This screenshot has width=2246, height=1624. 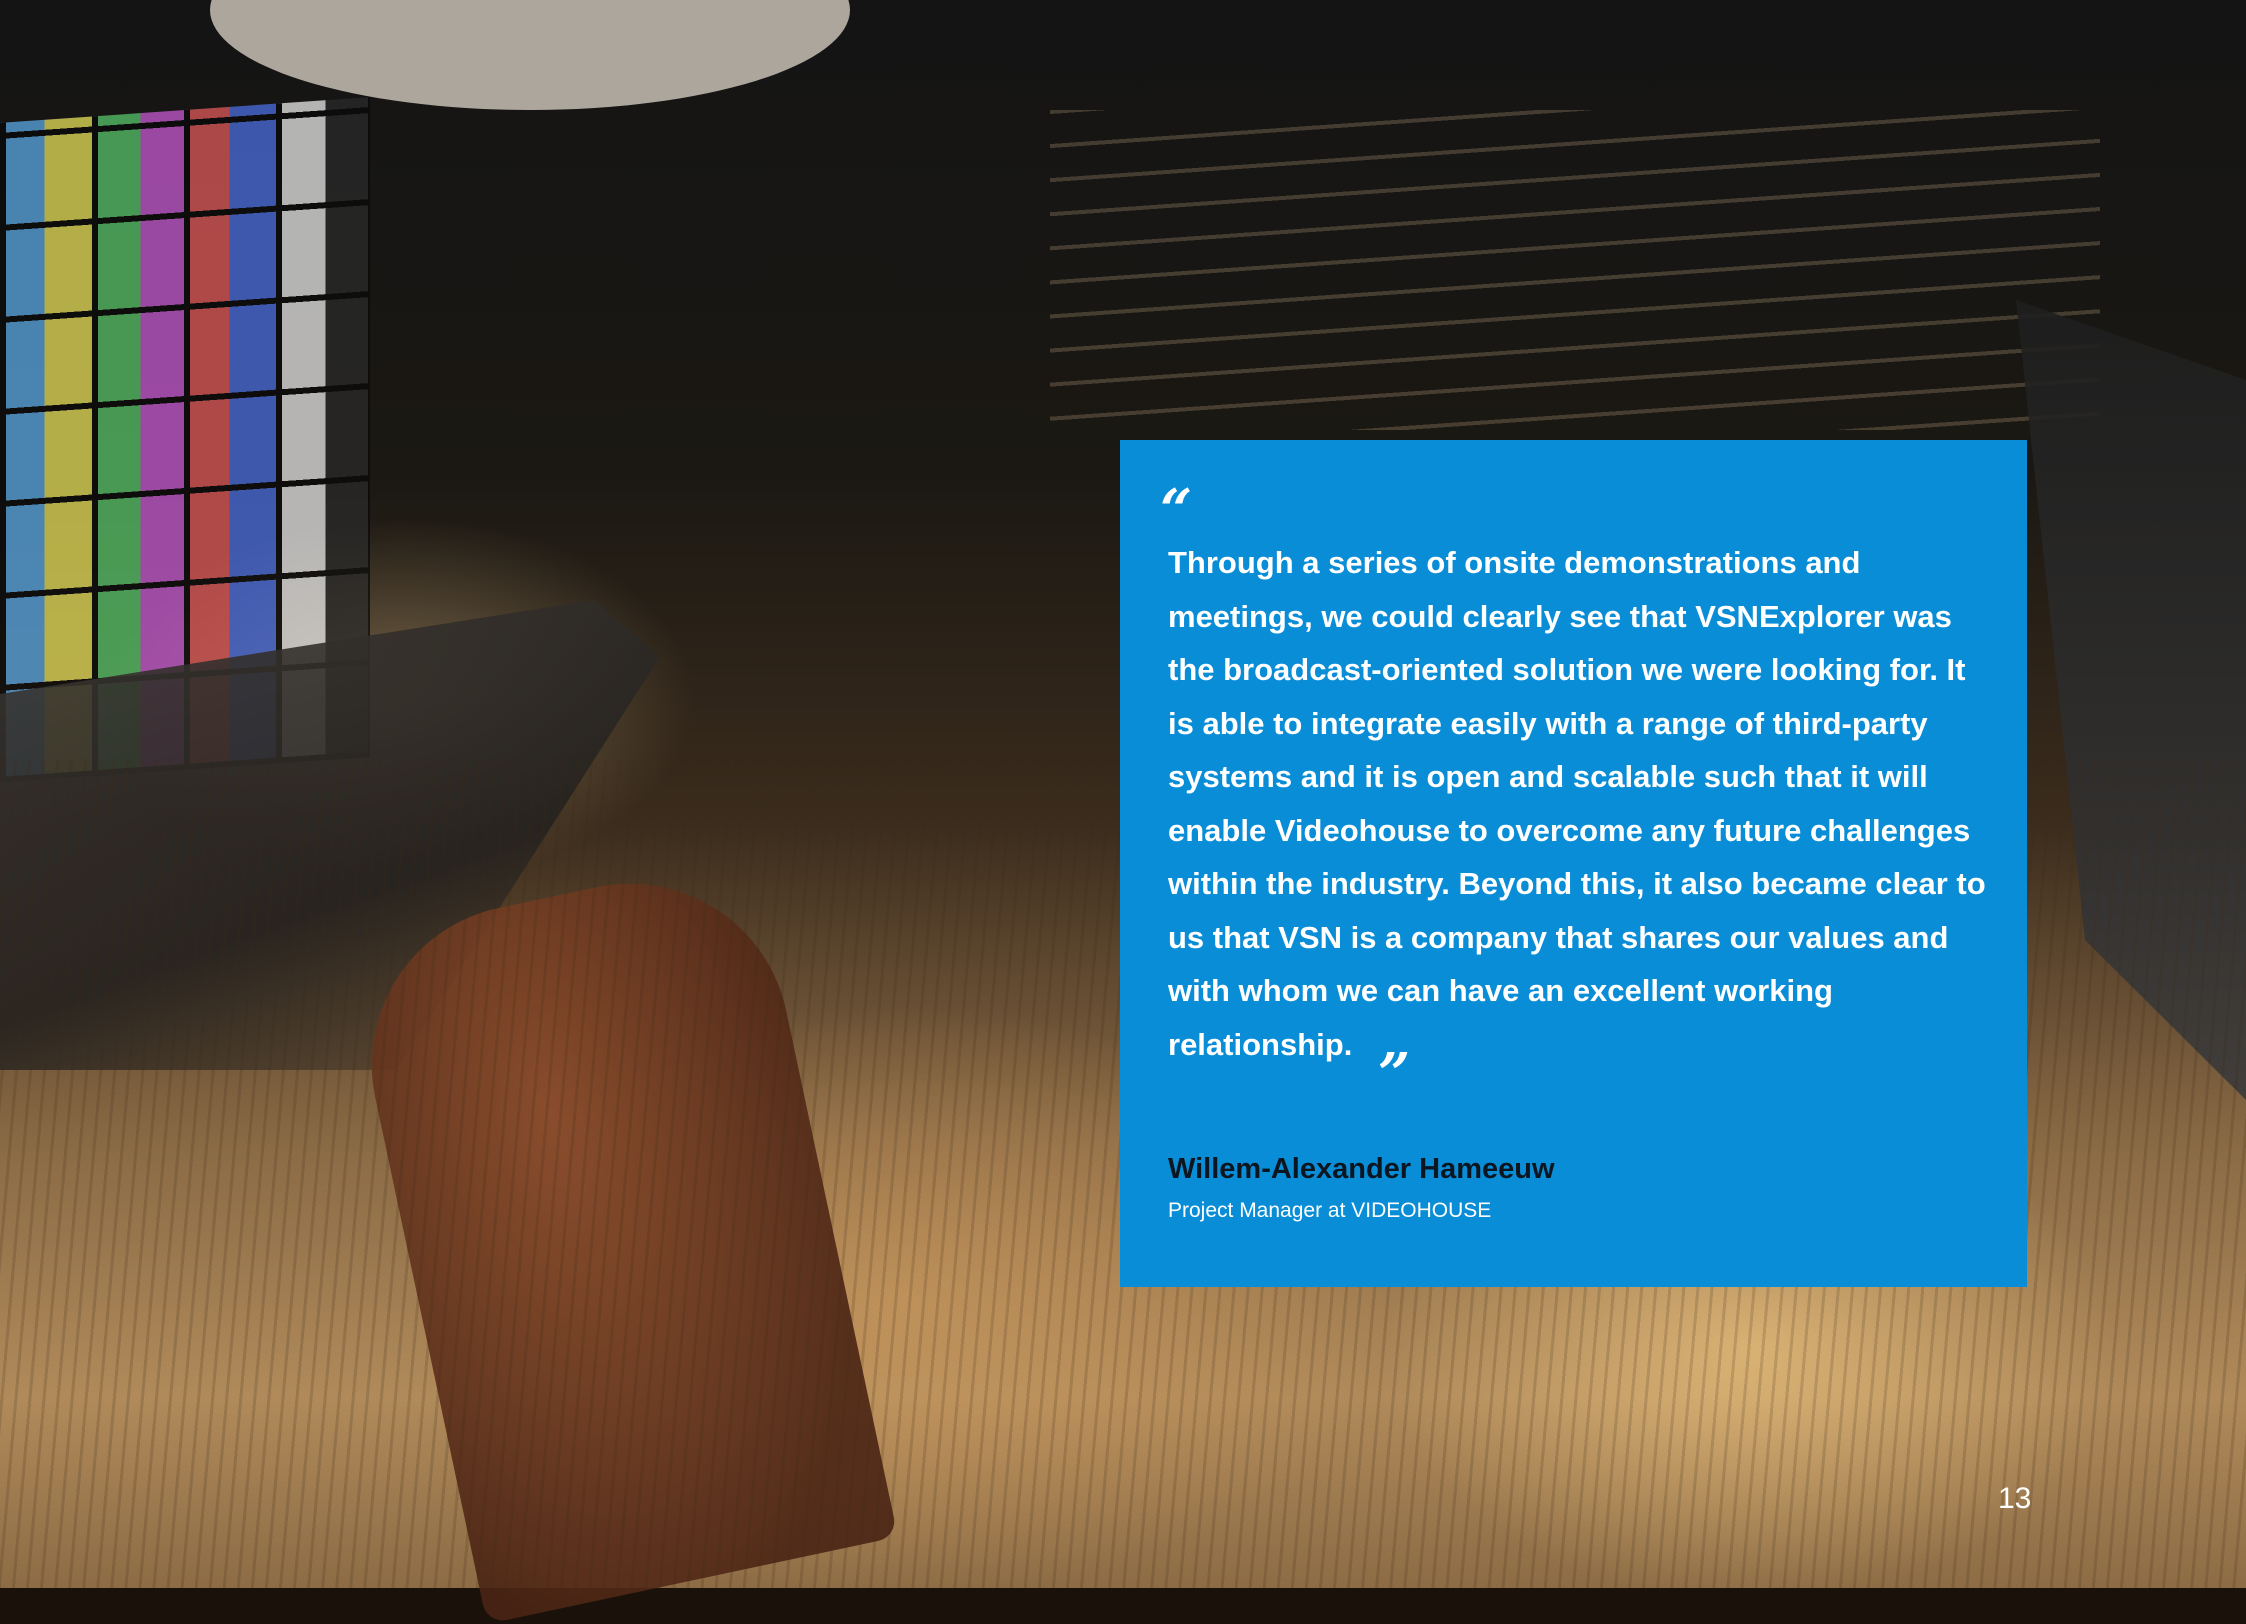 What do you see at coordinates (1361, 1169) in the screenshot?
I see `author-name: Willem-Alexander Hameeuw` at bounding box center [1361, 1169].